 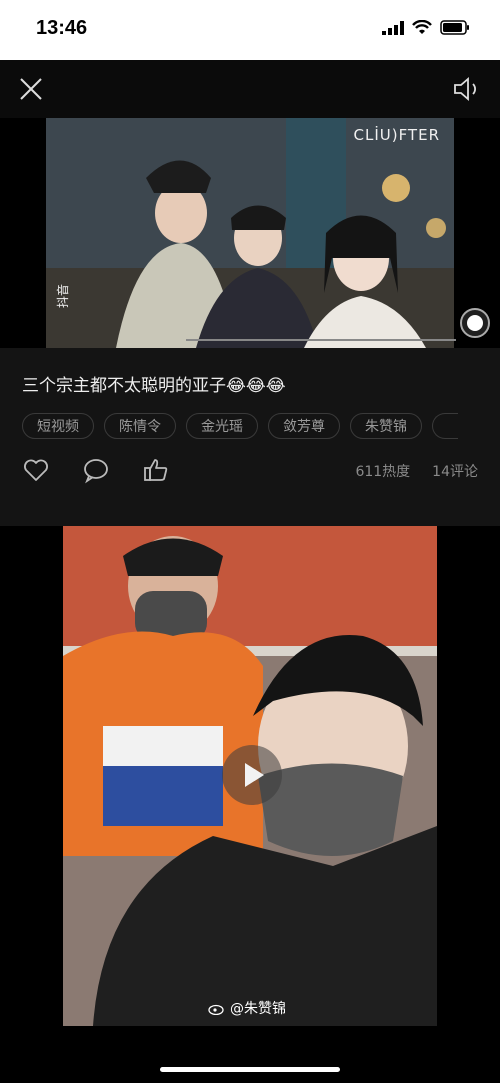 What do you see at coordinates (250, 1069) in the screenshot?
I see `home-indicator` at bounding box center [250, 1069].